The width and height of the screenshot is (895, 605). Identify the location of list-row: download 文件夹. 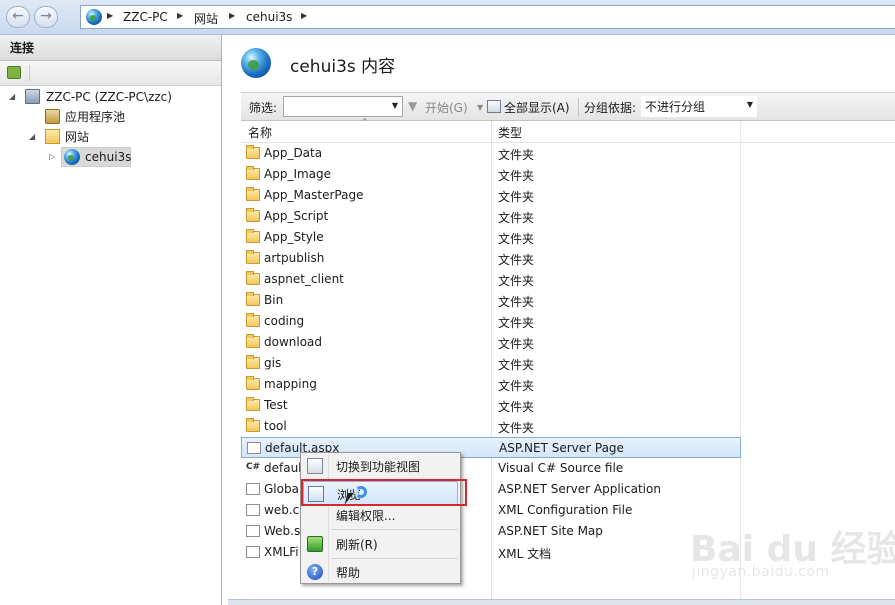
(491, 342).